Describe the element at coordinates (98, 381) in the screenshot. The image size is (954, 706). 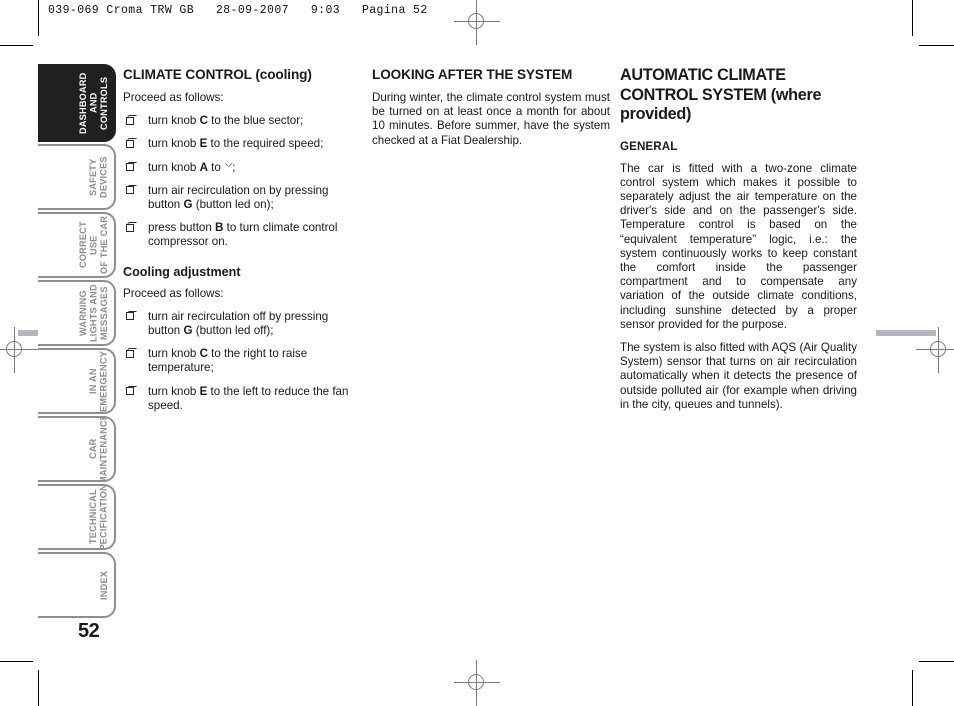
I see `sidebar-tab-label: IN AN EMERGENCY` at that location.